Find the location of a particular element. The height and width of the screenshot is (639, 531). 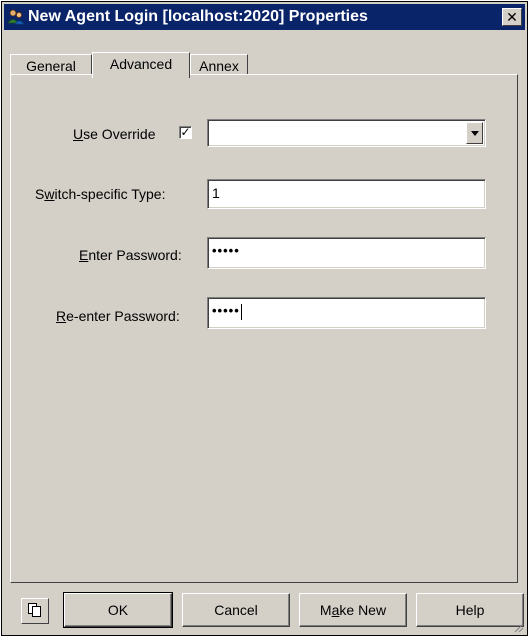

help-button: Help is located at coordinates (470, 610).